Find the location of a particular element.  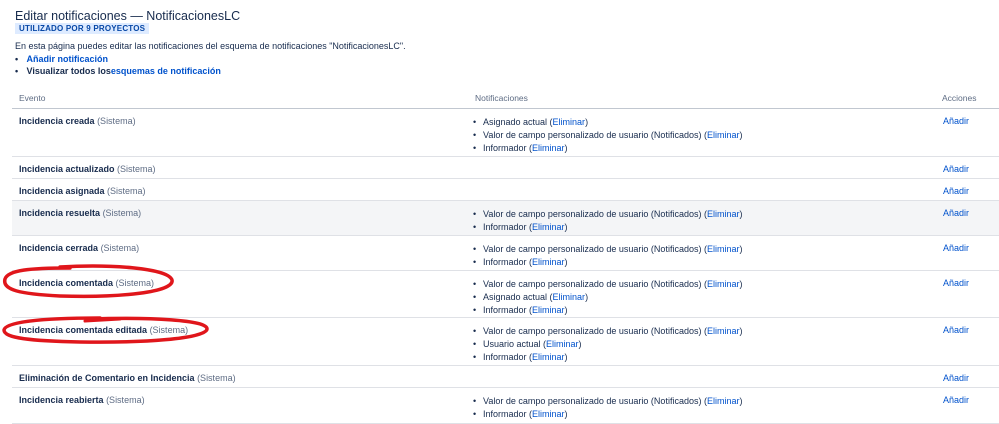

notification-item: Usuario actual (Eliminar) is located at coordinates (607, 344).